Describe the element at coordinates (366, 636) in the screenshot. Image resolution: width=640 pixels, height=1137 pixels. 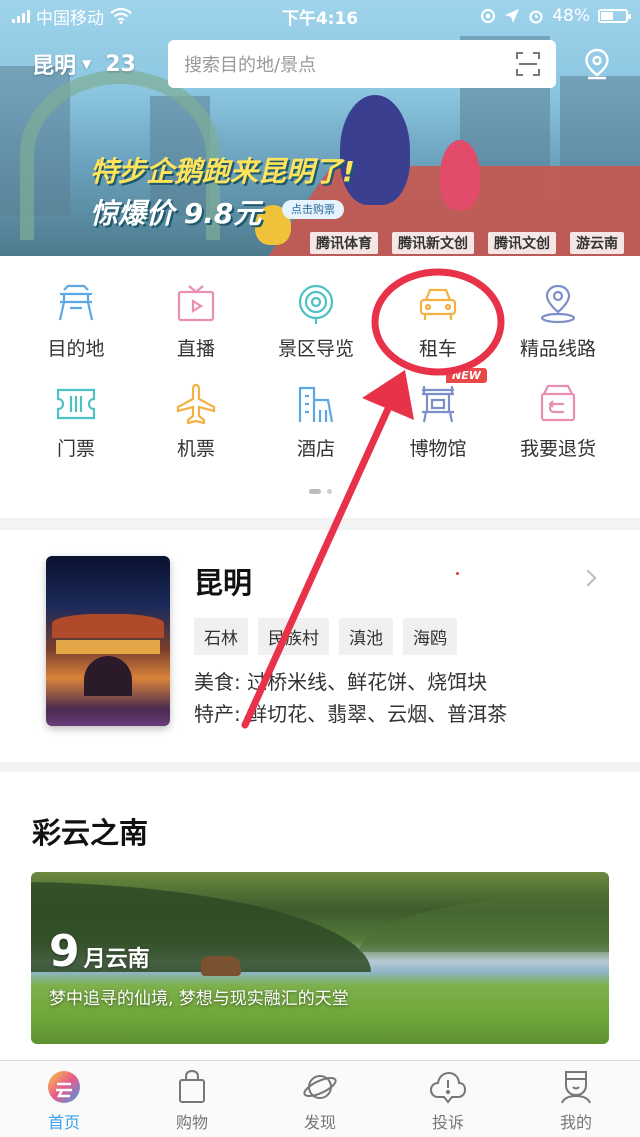
I see `city-tag: 滇池` at that location.